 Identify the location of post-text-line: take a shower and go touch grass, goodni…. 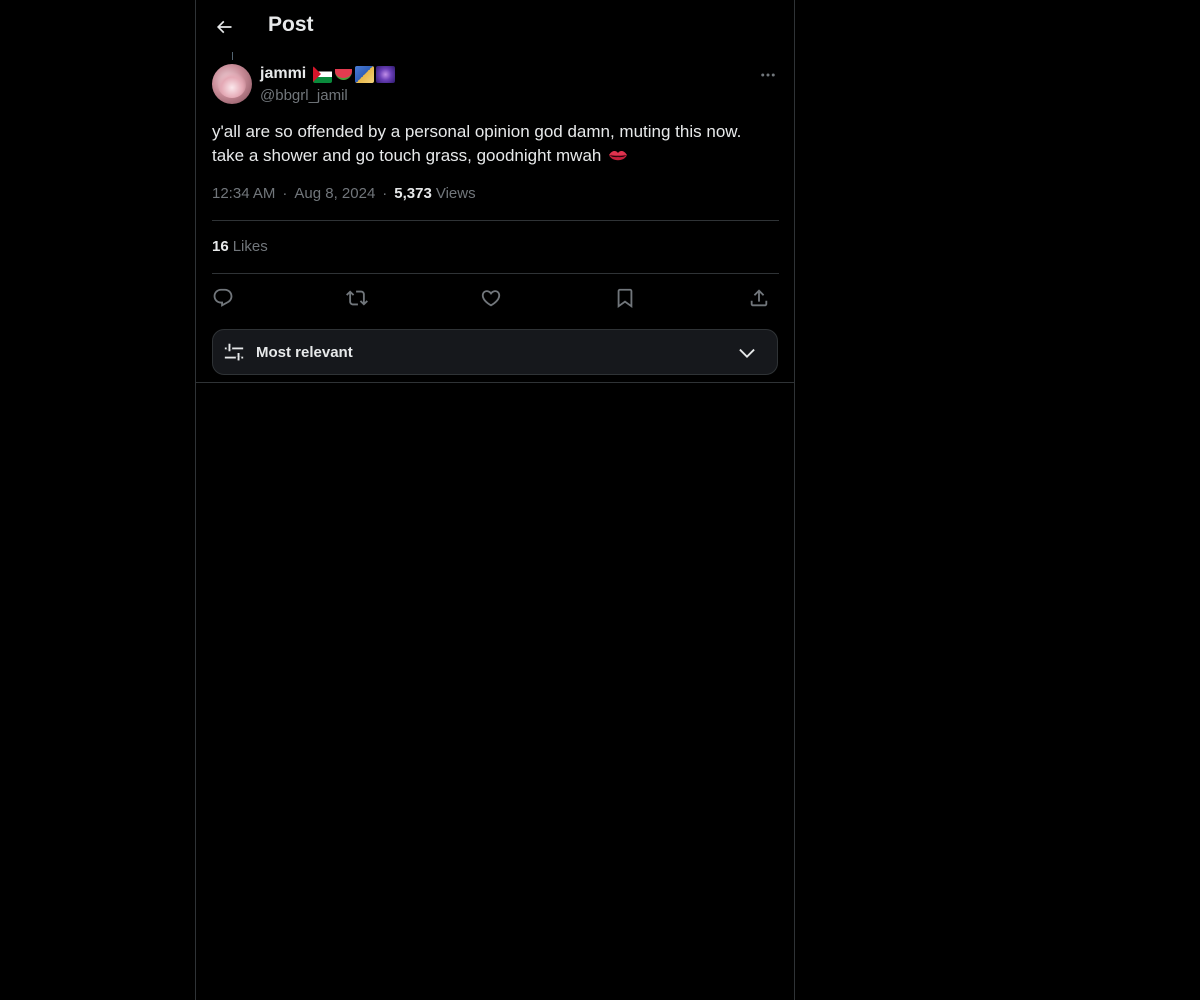
(407, 155).